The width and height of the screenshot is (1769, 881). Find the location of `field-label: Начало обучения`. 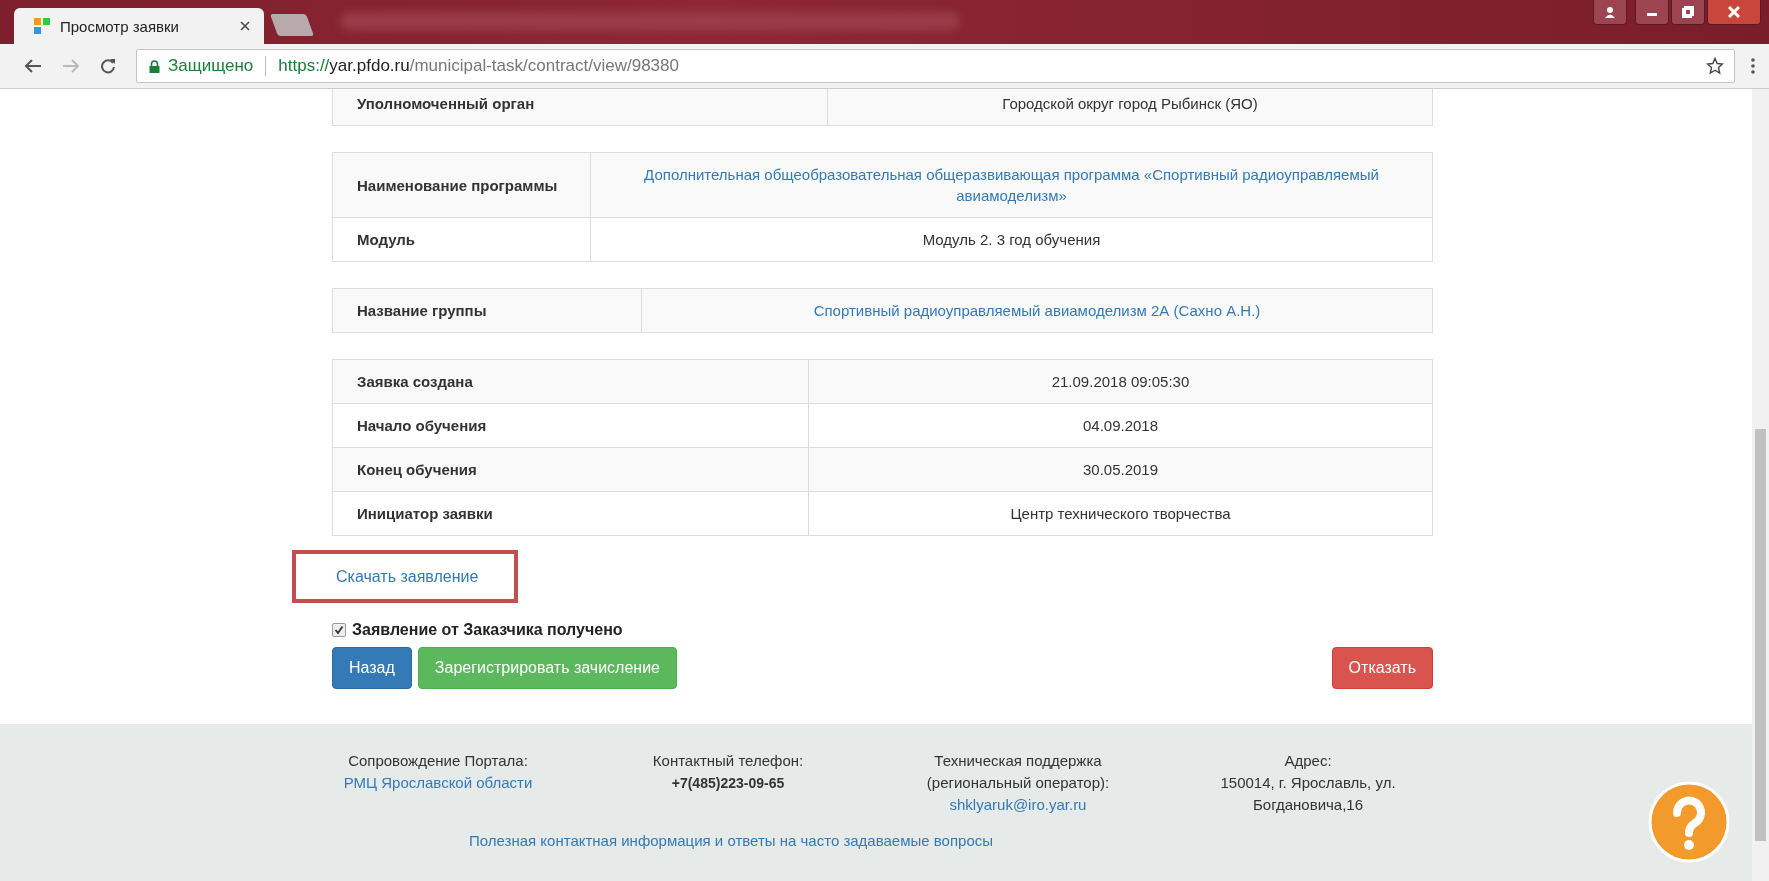

field-label: Начало обучения is located at coordinates (570, 425).